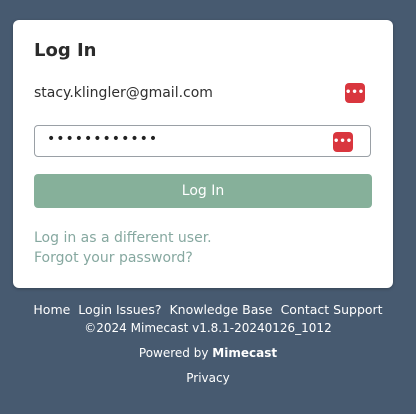 This screenshot has width=416, height=414. I want to click on page-title: Log In, so click(65, 50).